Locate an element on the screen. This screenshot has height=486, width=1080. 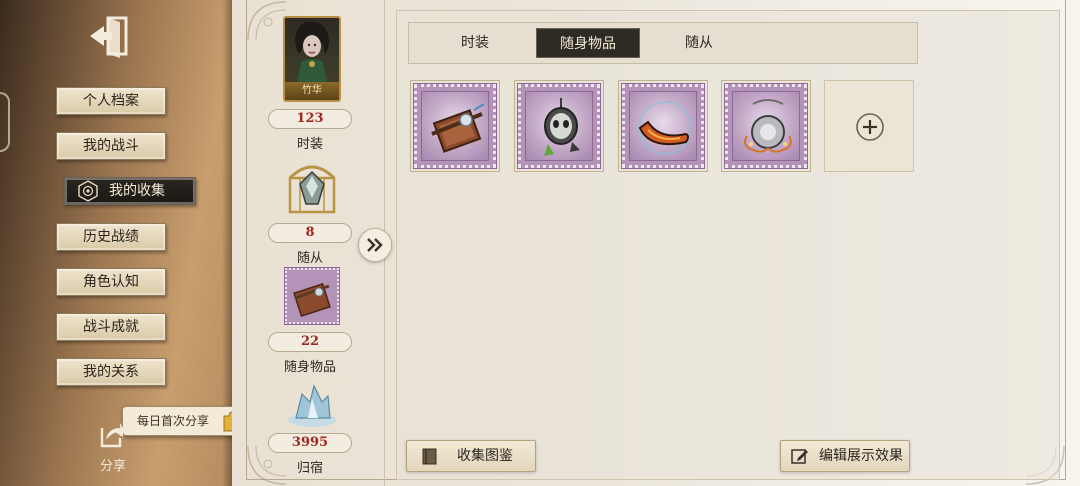
accessory-count: 22 is located at coordinates (310, 342).